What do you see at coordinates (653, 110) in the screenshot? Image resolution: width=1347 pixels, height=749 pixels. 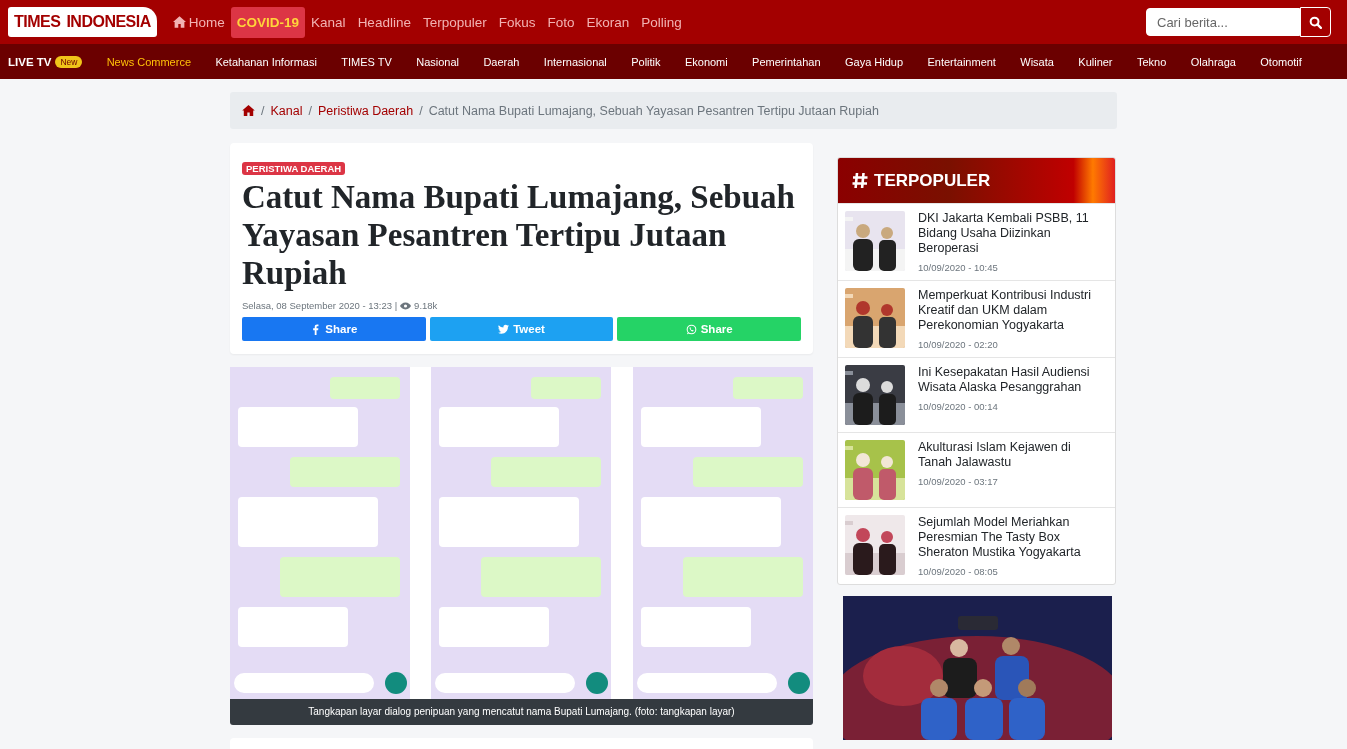 I see `breadcrumb-current: Catut Nama Bupati Lumajang, Sebuah Yayasan Pesantren Tertipu Jutaan Rupiah` at bounding box center [653, 110].